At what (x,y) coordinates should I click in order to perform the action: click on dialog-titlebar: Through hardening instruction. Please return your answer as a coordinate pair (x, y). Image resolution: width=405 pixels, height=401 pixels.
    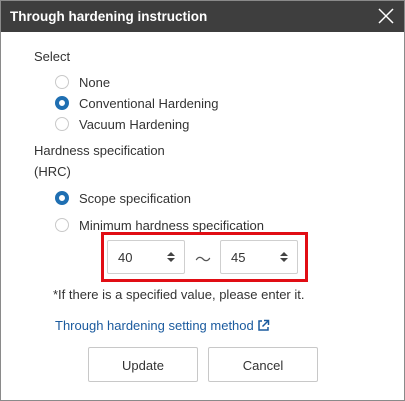
    Looking at the image, I should click on (202, 16).